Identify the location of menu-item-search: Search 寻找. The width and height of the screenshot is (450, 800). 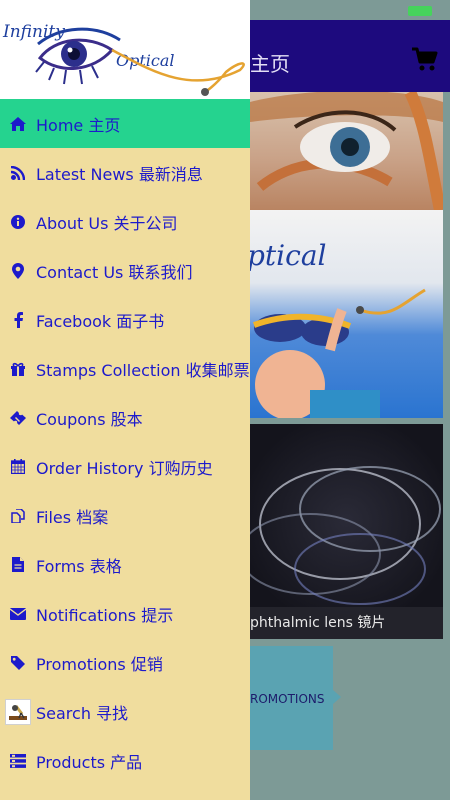
(125, 711).